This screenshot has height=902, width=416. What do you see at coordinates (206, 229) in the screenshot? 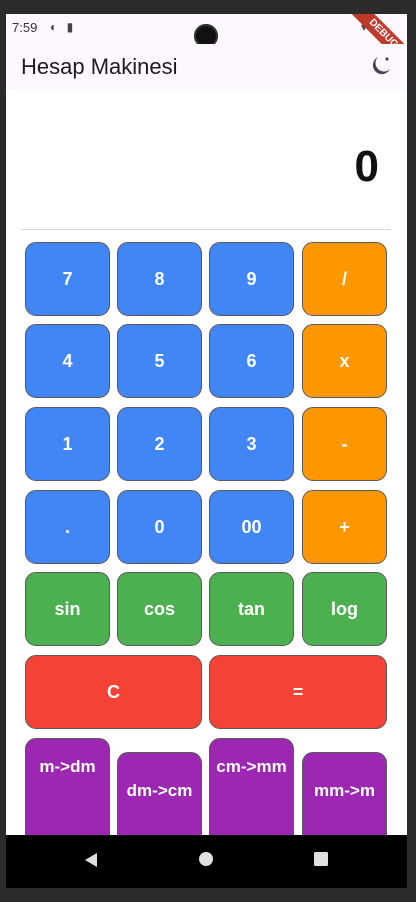
I see `display-divider` at bounding box center [206, 229].